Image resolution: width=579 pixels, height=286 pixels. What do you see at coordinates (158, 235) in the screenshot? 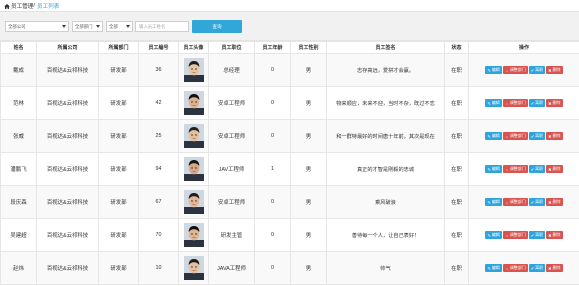
I see `cell-employee-no: 70` at bounding box center [158, 235].